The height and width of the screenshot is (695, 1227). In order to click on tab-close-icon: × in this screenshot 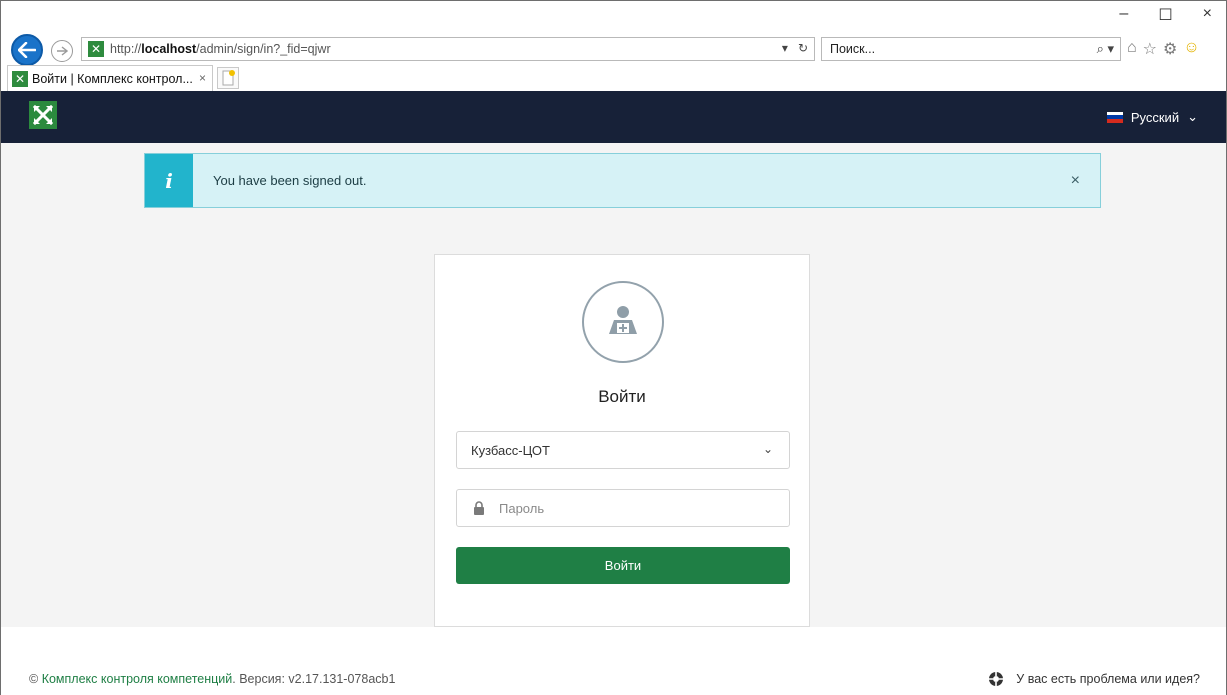, I will do `click(202, 78)`.